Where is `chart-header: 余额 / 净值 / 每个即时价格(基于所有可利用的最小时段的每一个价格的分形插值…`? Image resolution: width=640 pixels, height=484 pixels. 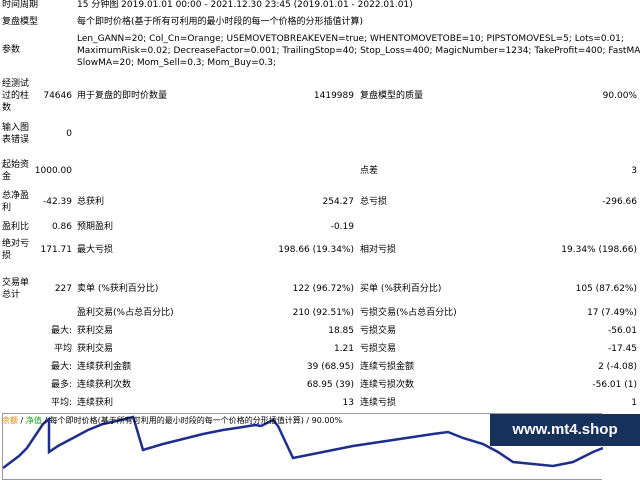 chart-header: 余额 / 净值 / 每个即时价格(基于所有可利用的最小时段的每一个价格的分形插值… is located at coordinates (172, 420).